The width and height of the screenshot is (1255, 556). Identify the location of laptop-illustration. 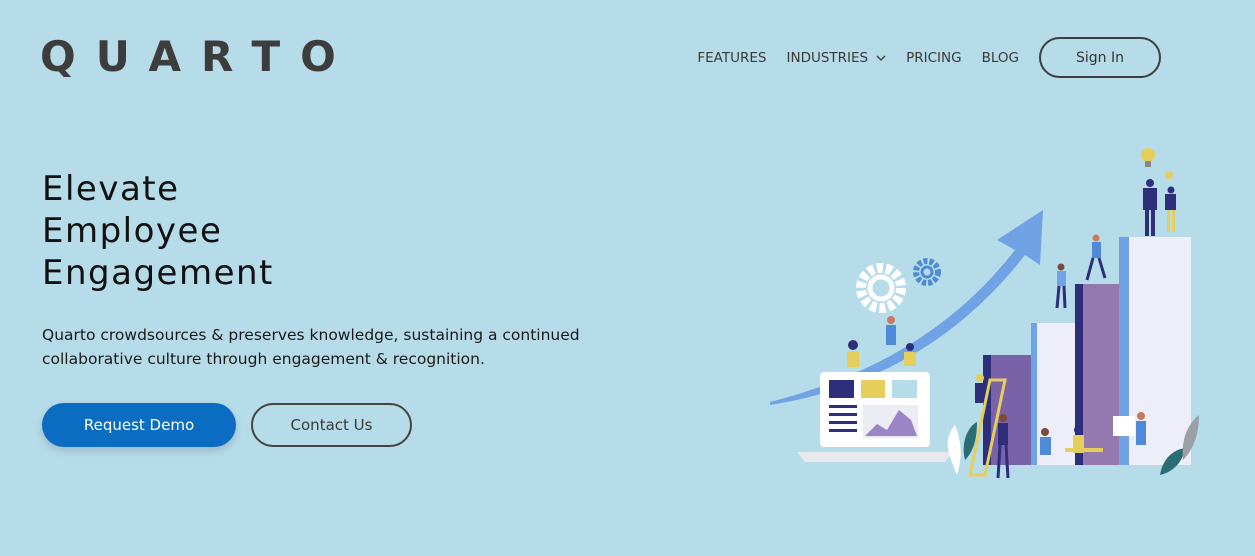
(875, 417).